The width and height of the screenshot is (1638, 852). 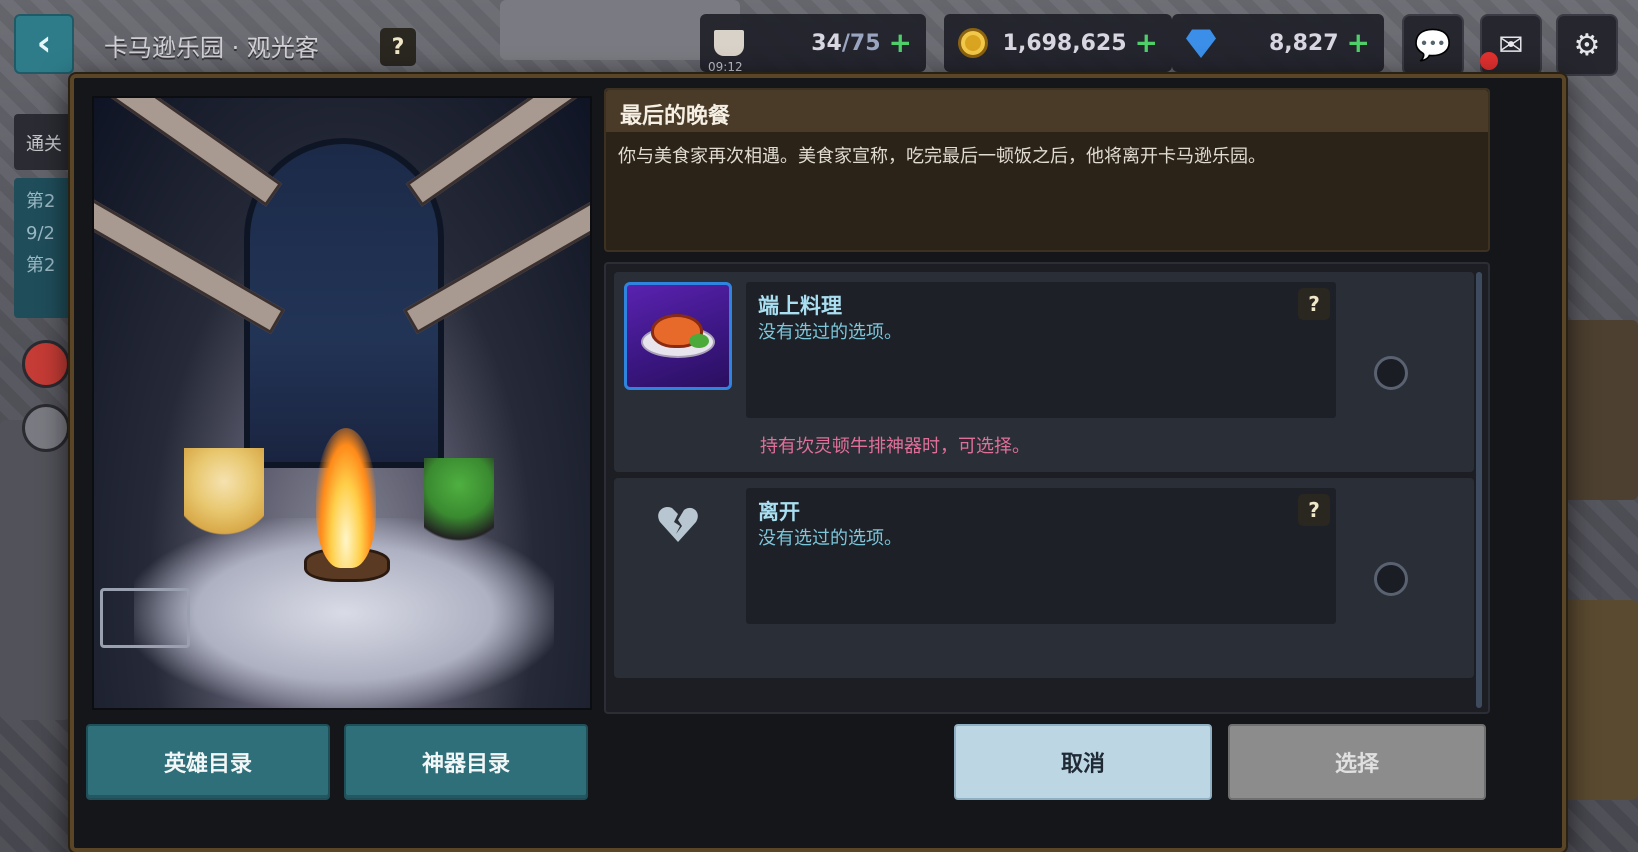 I want to click on settings-button: ⚙, so click(x=1587, y=45).